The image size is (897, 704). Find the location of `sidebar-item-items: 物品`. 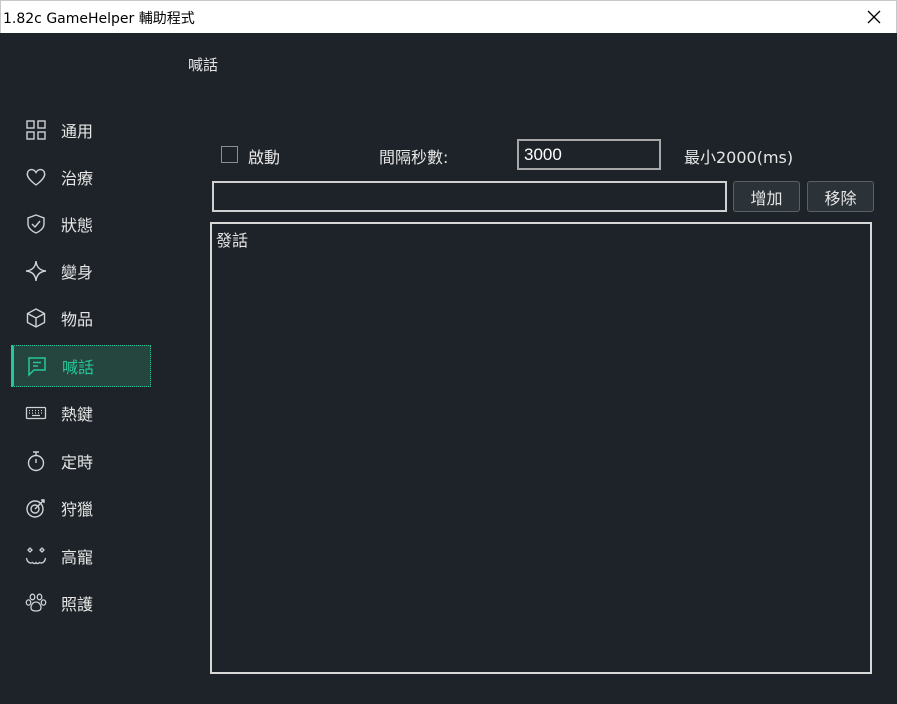

sidebar-item-items: 物品 is located at coordinates (81, 318).